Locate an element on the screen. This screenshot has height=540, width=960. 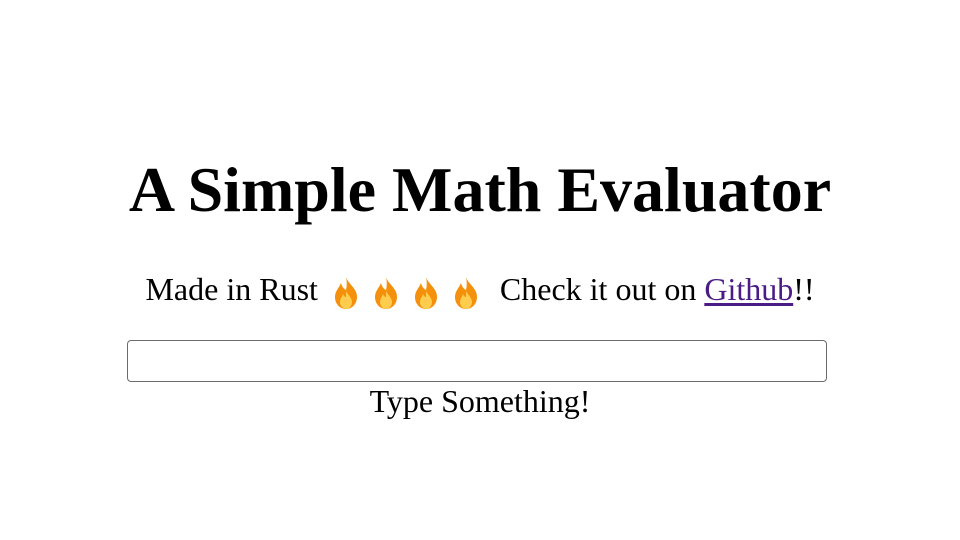
expression-input is located at coordinates (477, 361).